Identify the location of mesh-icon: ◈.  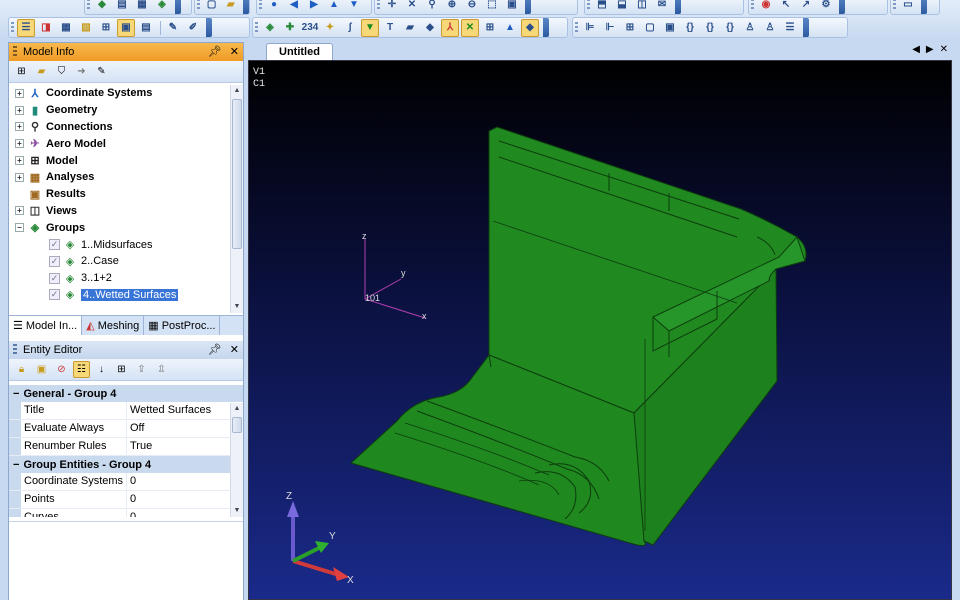
(270, 28).